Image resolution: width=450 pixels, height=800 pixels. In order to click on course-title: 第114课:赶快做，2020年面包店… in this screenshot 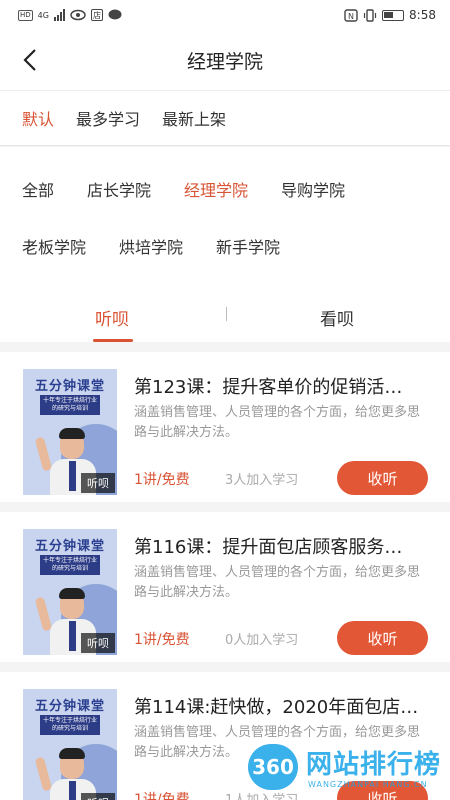, I will do `click(276, 707)`.